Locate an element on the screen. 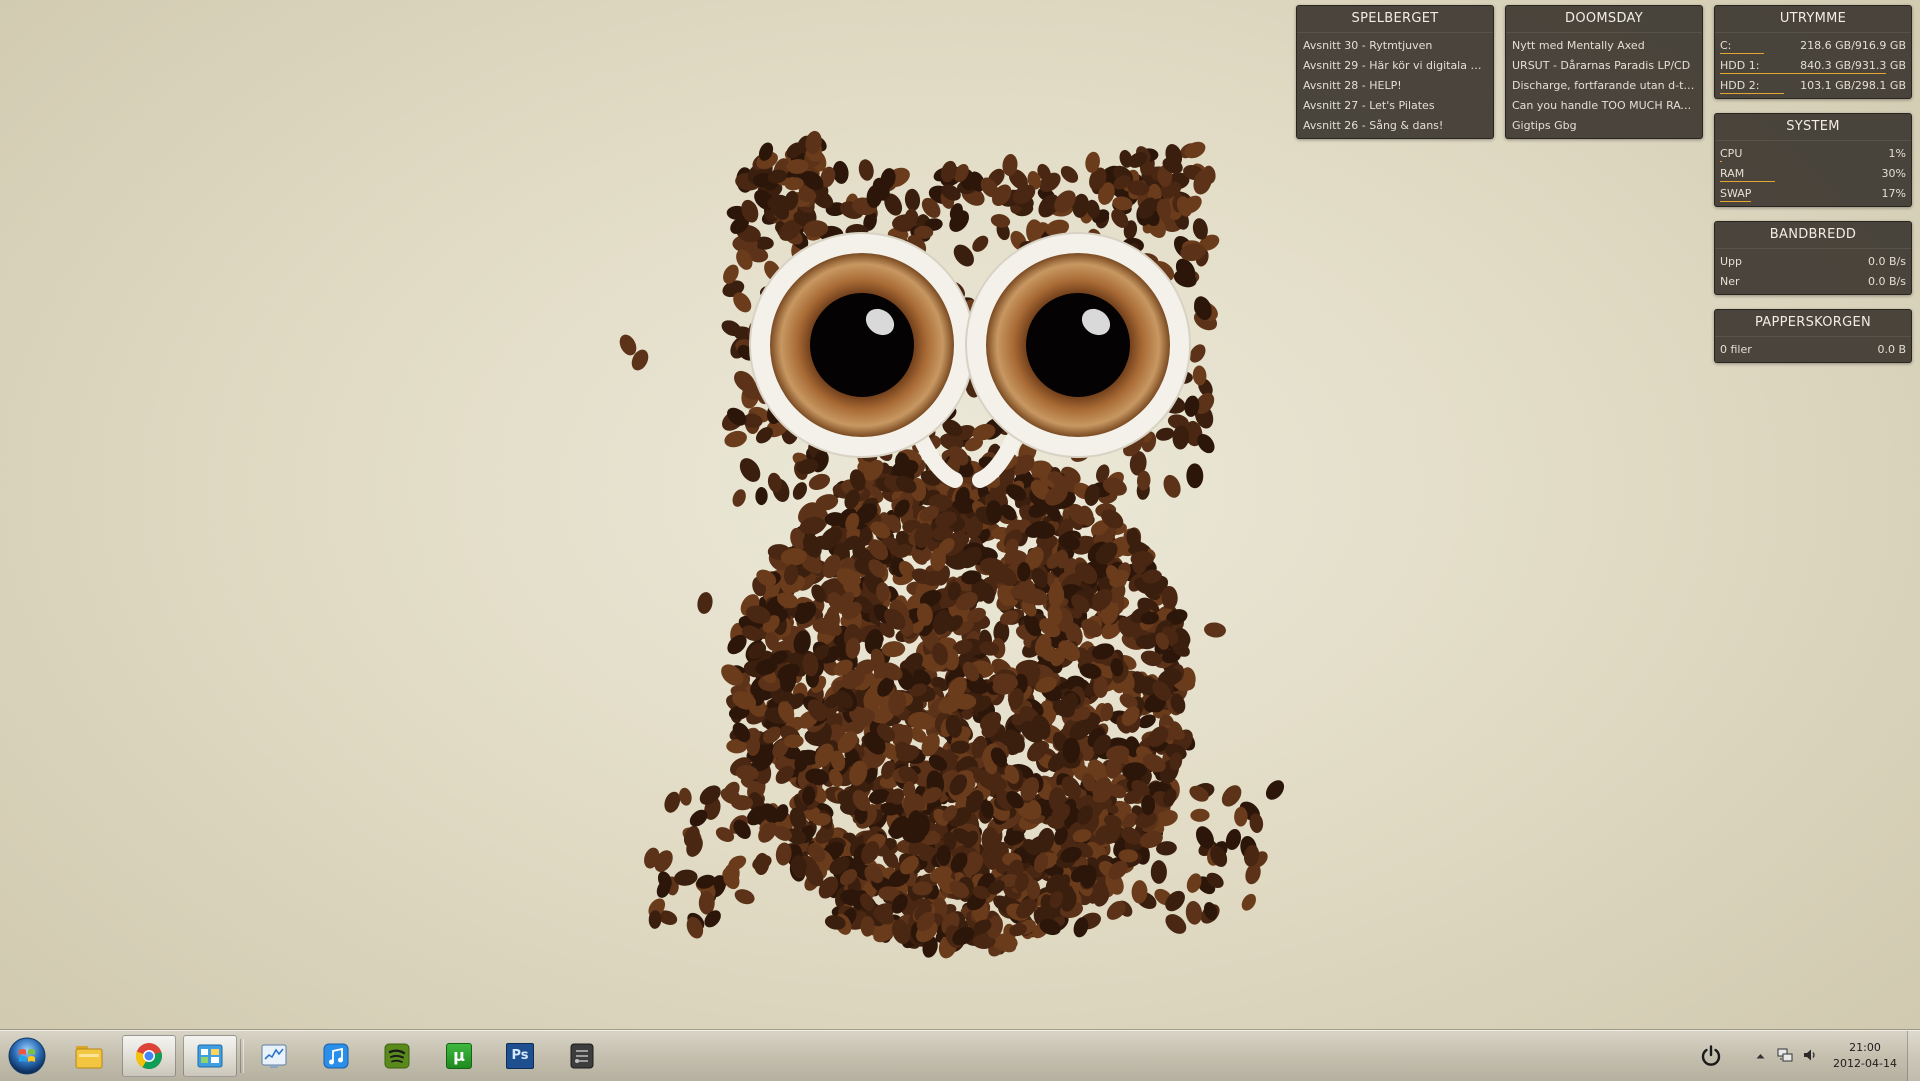  spelberget-feed-item: Avsnitt 30 - Rytmtjuven is located at coordinates (1395, 46).